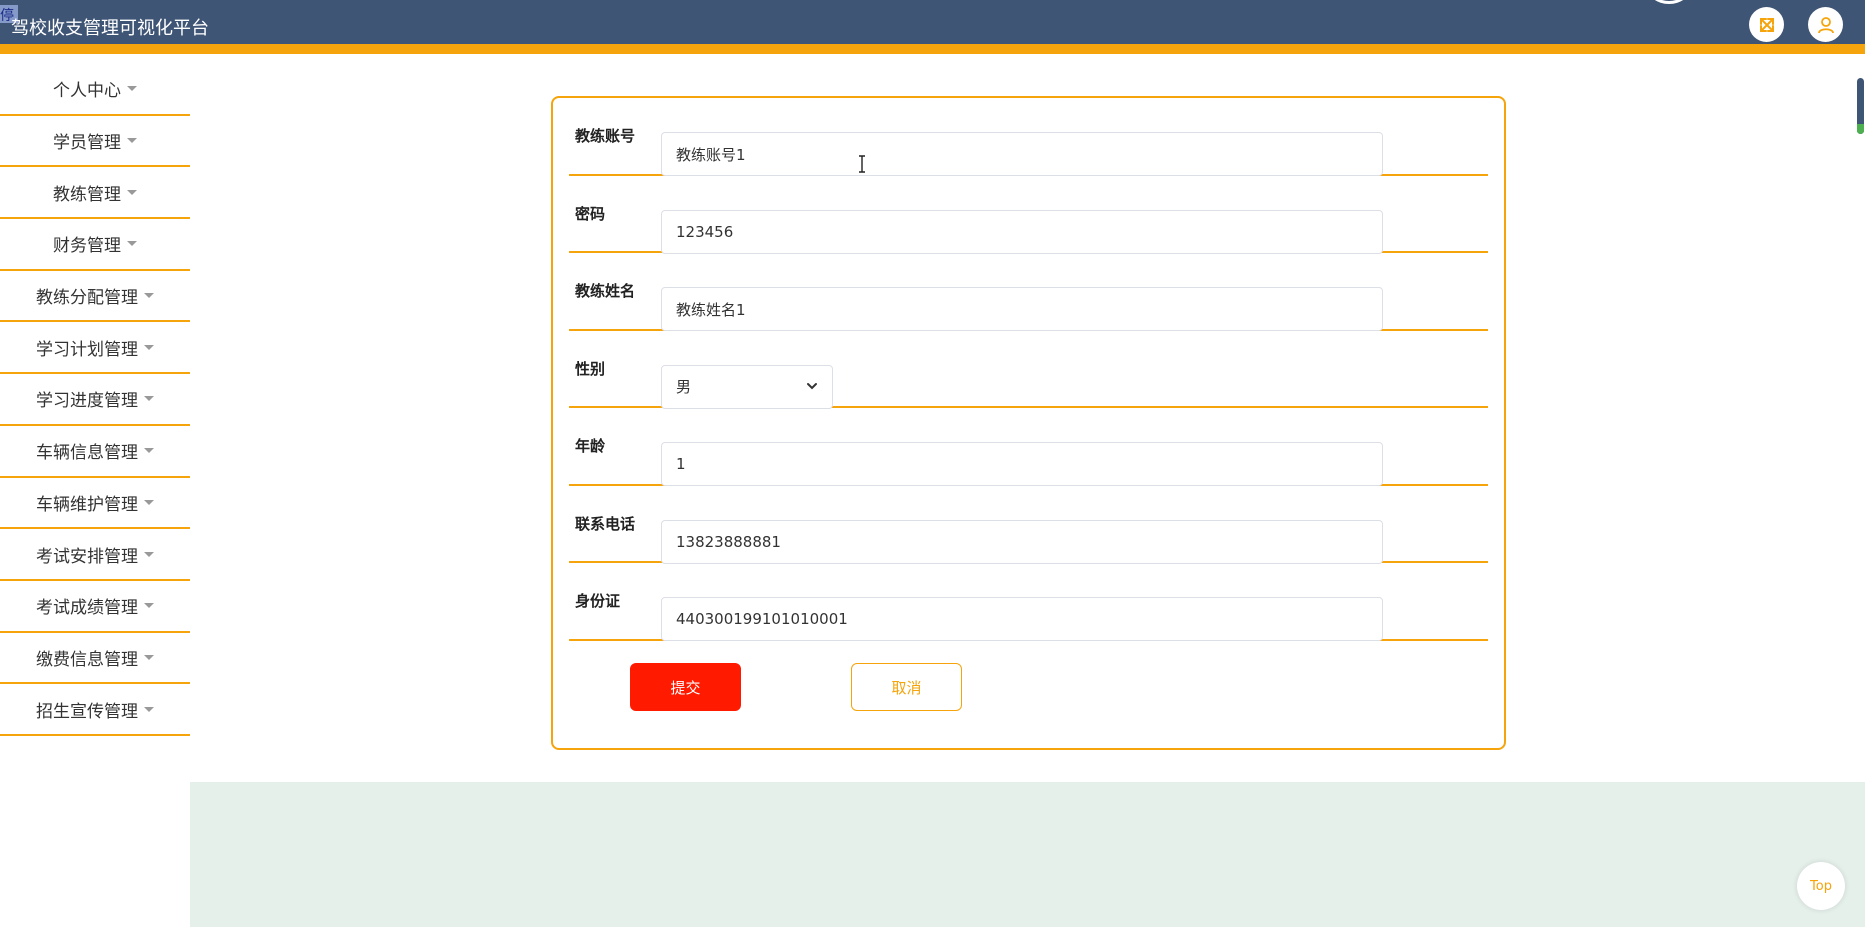  Describe the element at coordinates (87, 91) in the screenshot. I see `sidebar-item-label: 个人中心` at that location.